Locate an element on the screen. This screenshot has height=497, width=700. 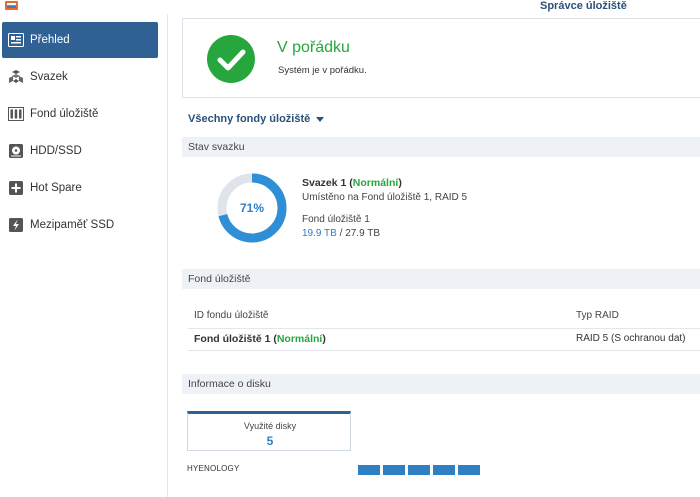
used-disks-card: Využité disky 5 is located at coordinates (269, 431).